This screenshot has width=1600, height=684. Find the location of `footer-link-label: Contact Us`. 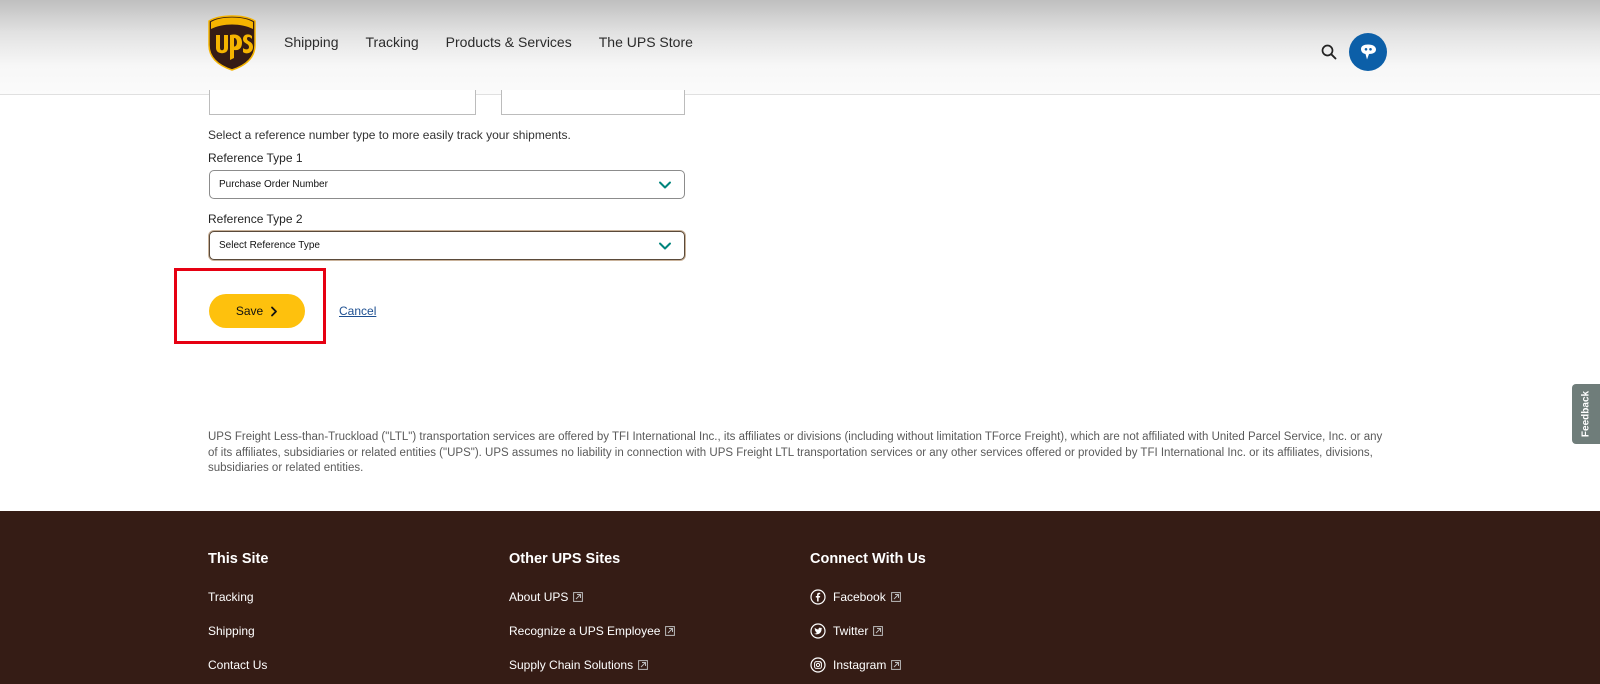

footer-link-label: Contact Us is located at coordinates (238, 664).